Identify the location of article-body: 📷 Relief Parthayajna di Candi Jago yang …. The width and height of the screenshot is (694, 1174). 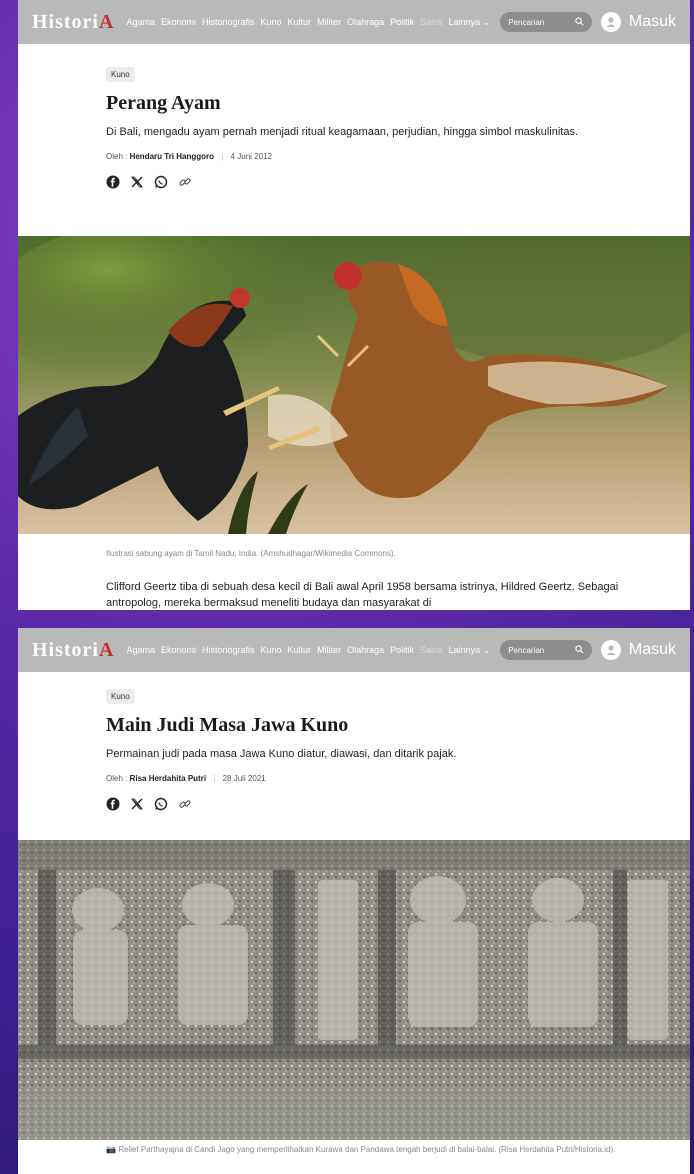
(376, 1149).